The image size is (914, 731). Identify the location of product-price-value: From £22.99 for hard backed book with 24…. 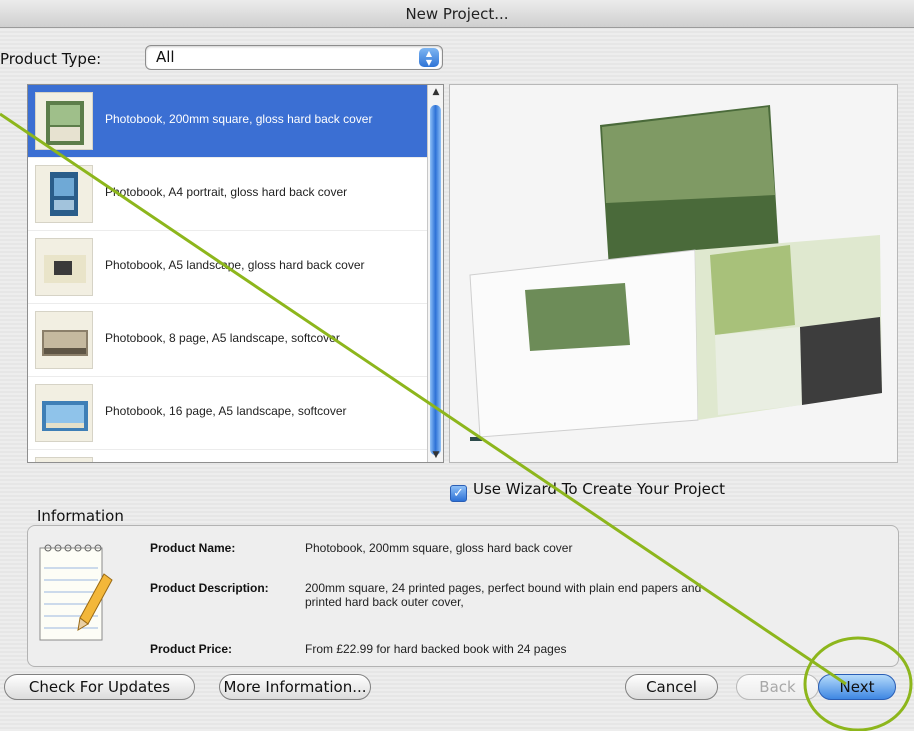
(436, 649).